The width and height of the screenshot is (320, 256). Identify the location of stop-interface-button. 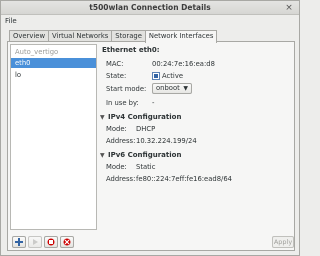
(51, 242).